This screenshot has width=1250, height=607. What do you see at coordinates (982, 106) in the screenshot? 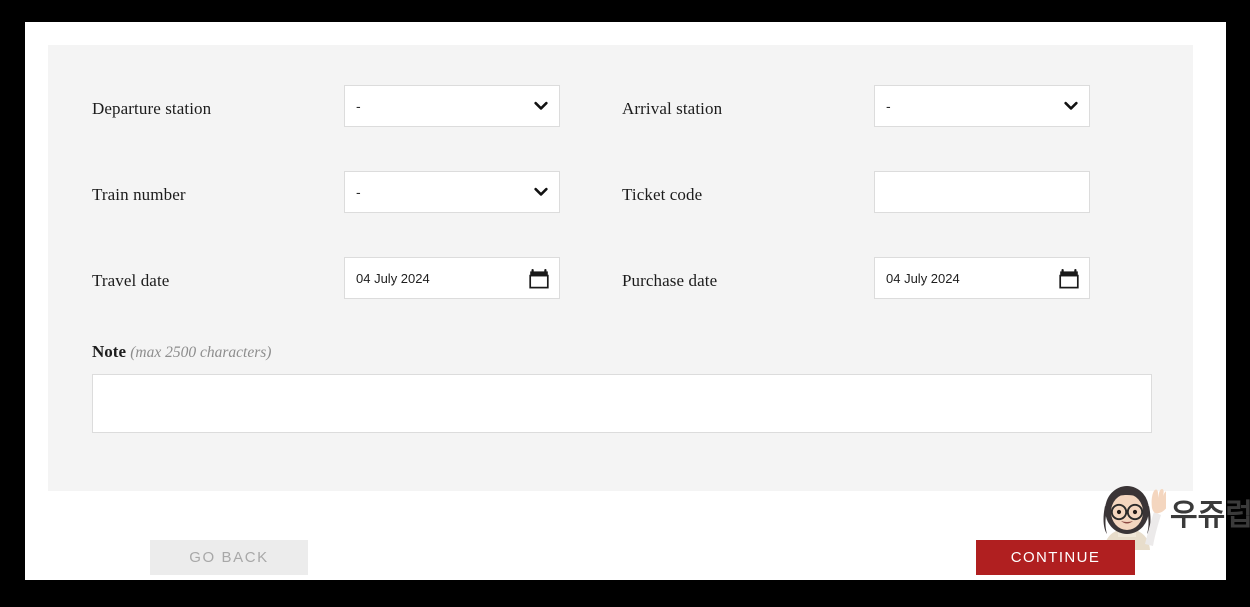
I see `arrival-station-select: -` at bounding box center [982, 106].